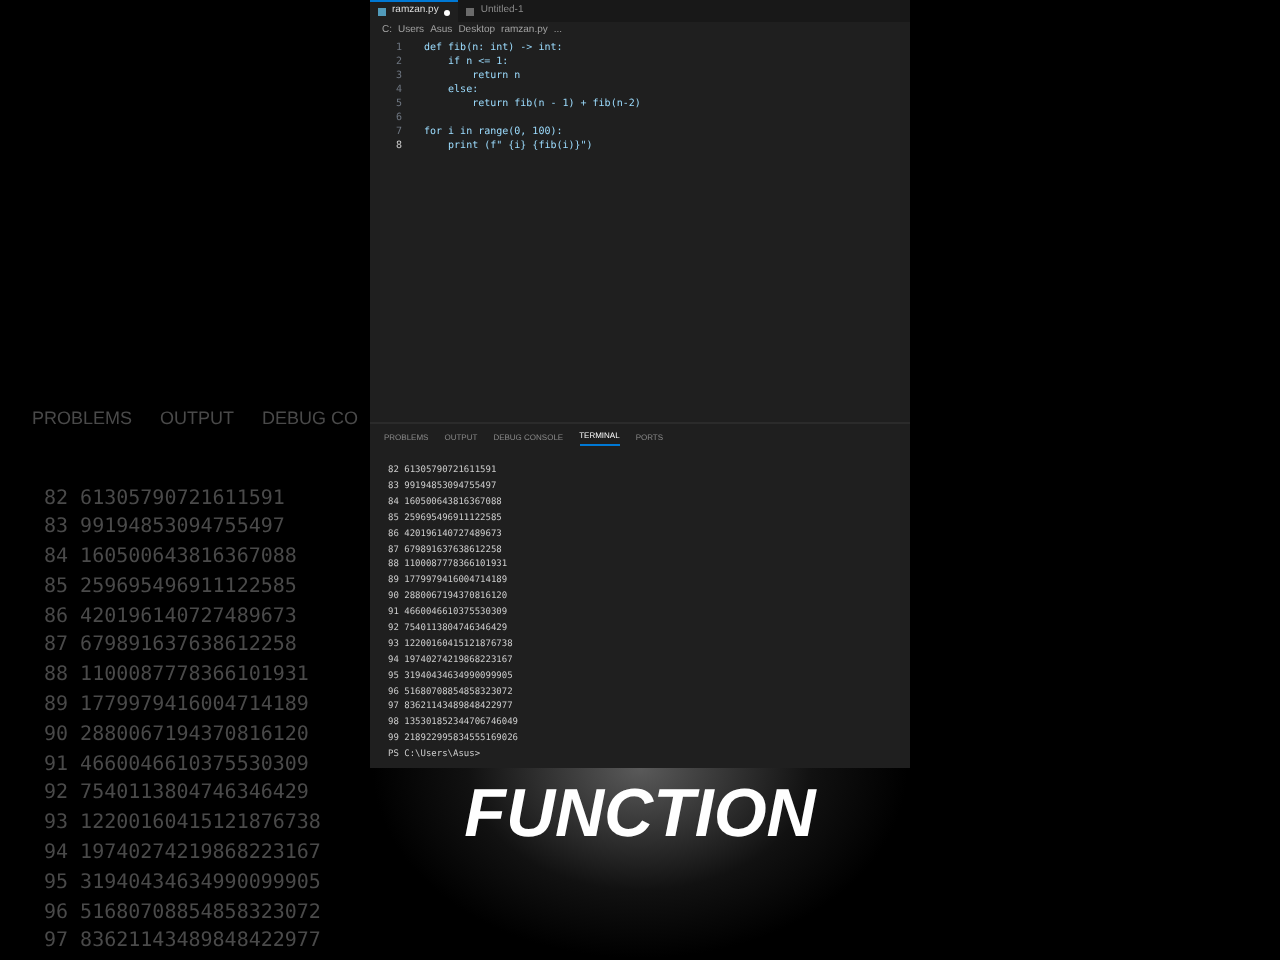 This screenshot has width=1280, height=960. What do you see at coordinates (56, 854) in the screenshot?
I see `line-number: 94` at bounding box center [56, 854].